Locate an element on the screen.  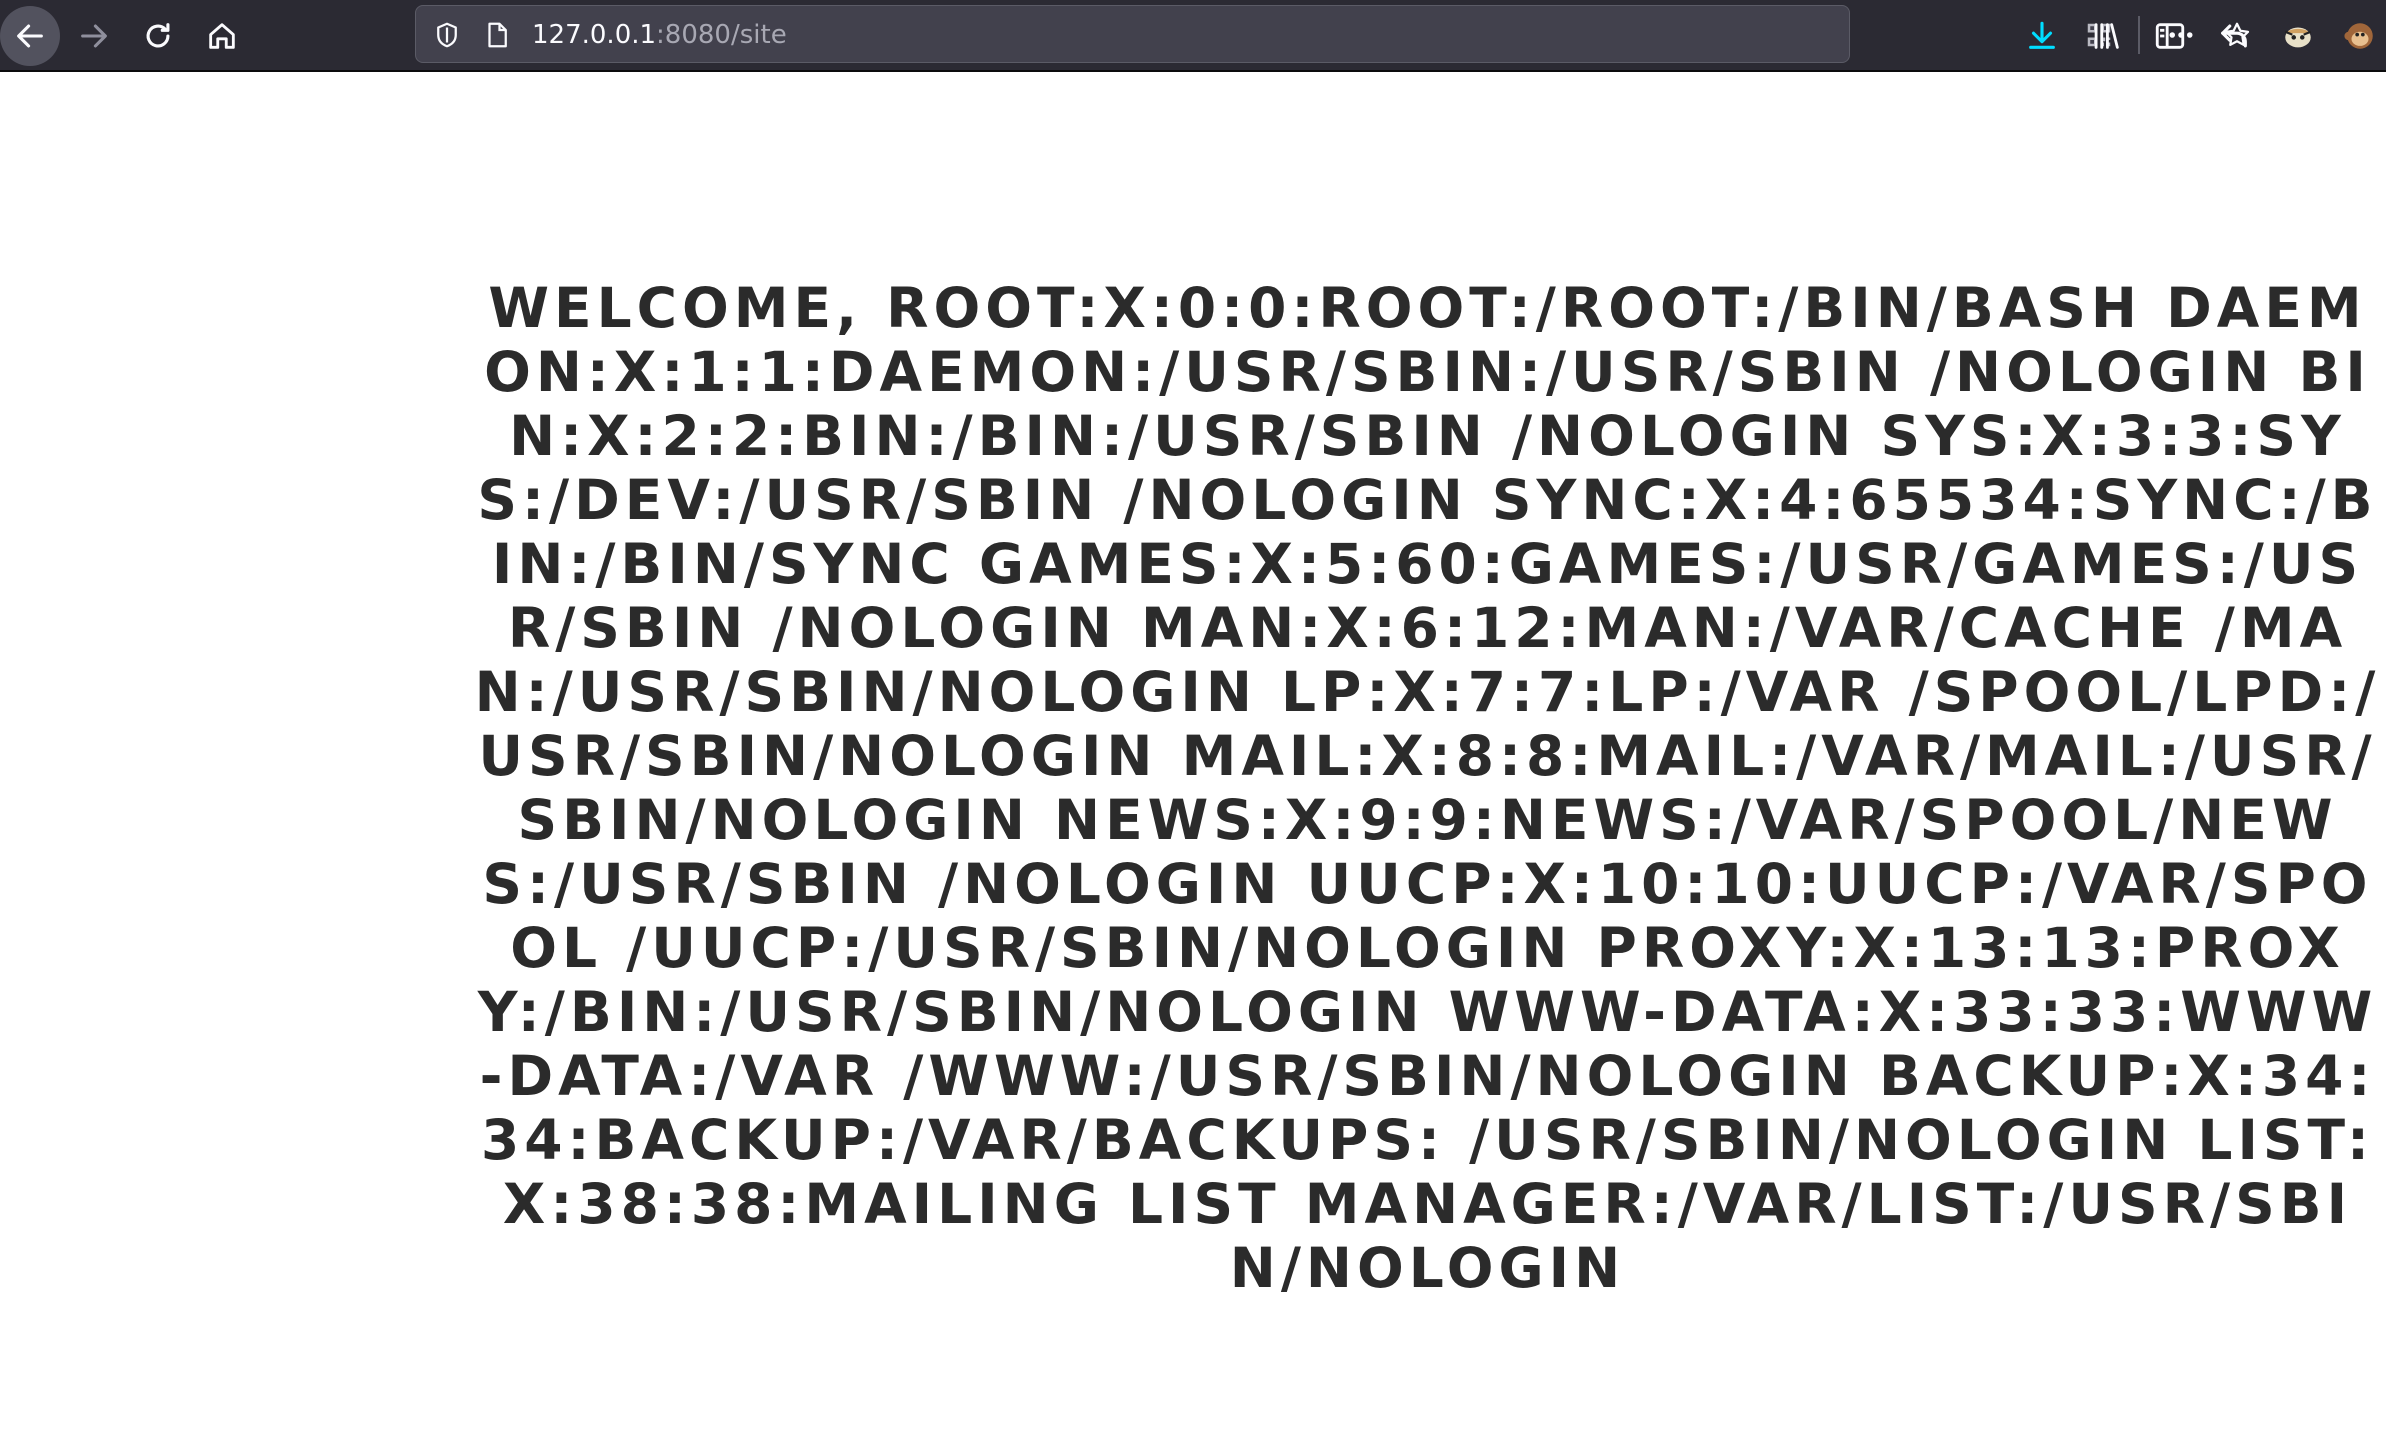
url-bar: 127.0.0.1:8080/site is located at coordinates (1332, 34).